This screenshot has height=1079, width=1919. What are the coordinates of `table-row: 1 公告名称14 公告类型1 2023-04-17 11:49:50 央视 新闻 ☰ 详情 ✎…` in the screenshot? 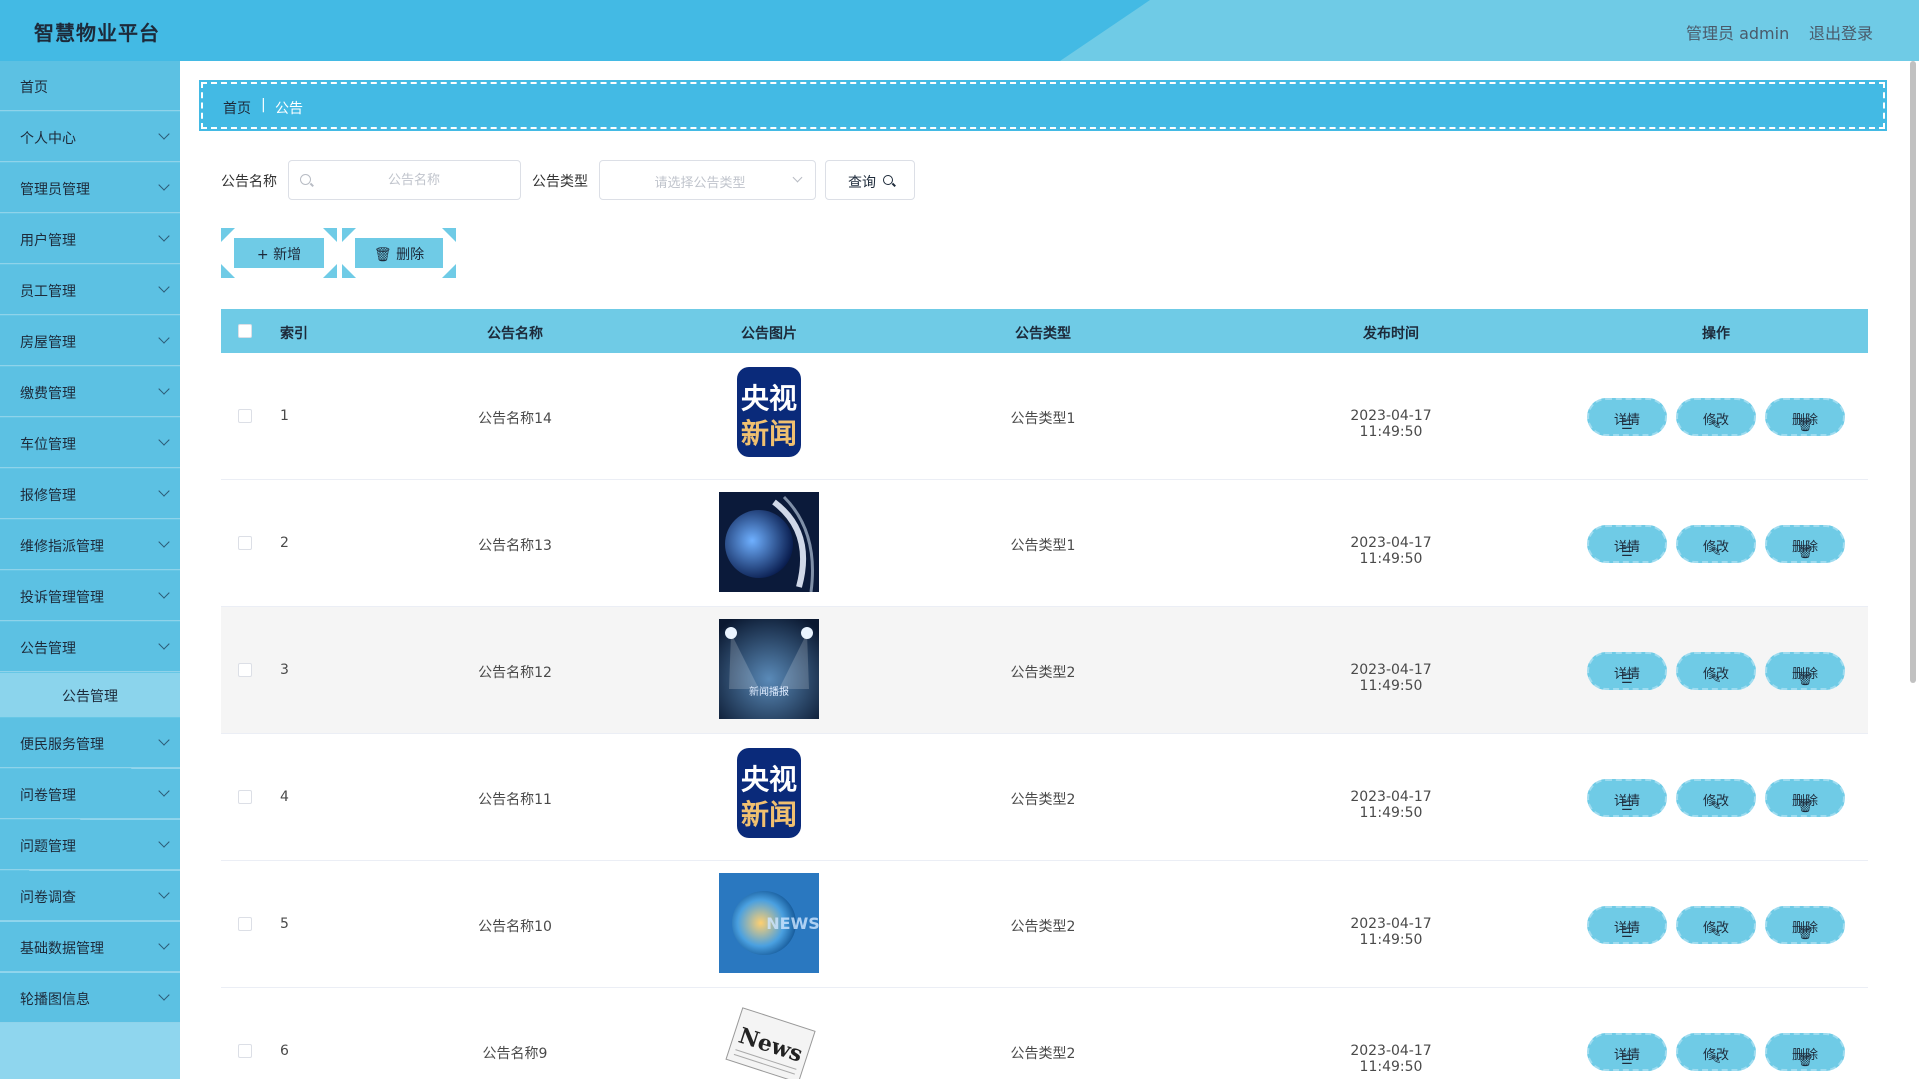 It's located at (1044, 416).